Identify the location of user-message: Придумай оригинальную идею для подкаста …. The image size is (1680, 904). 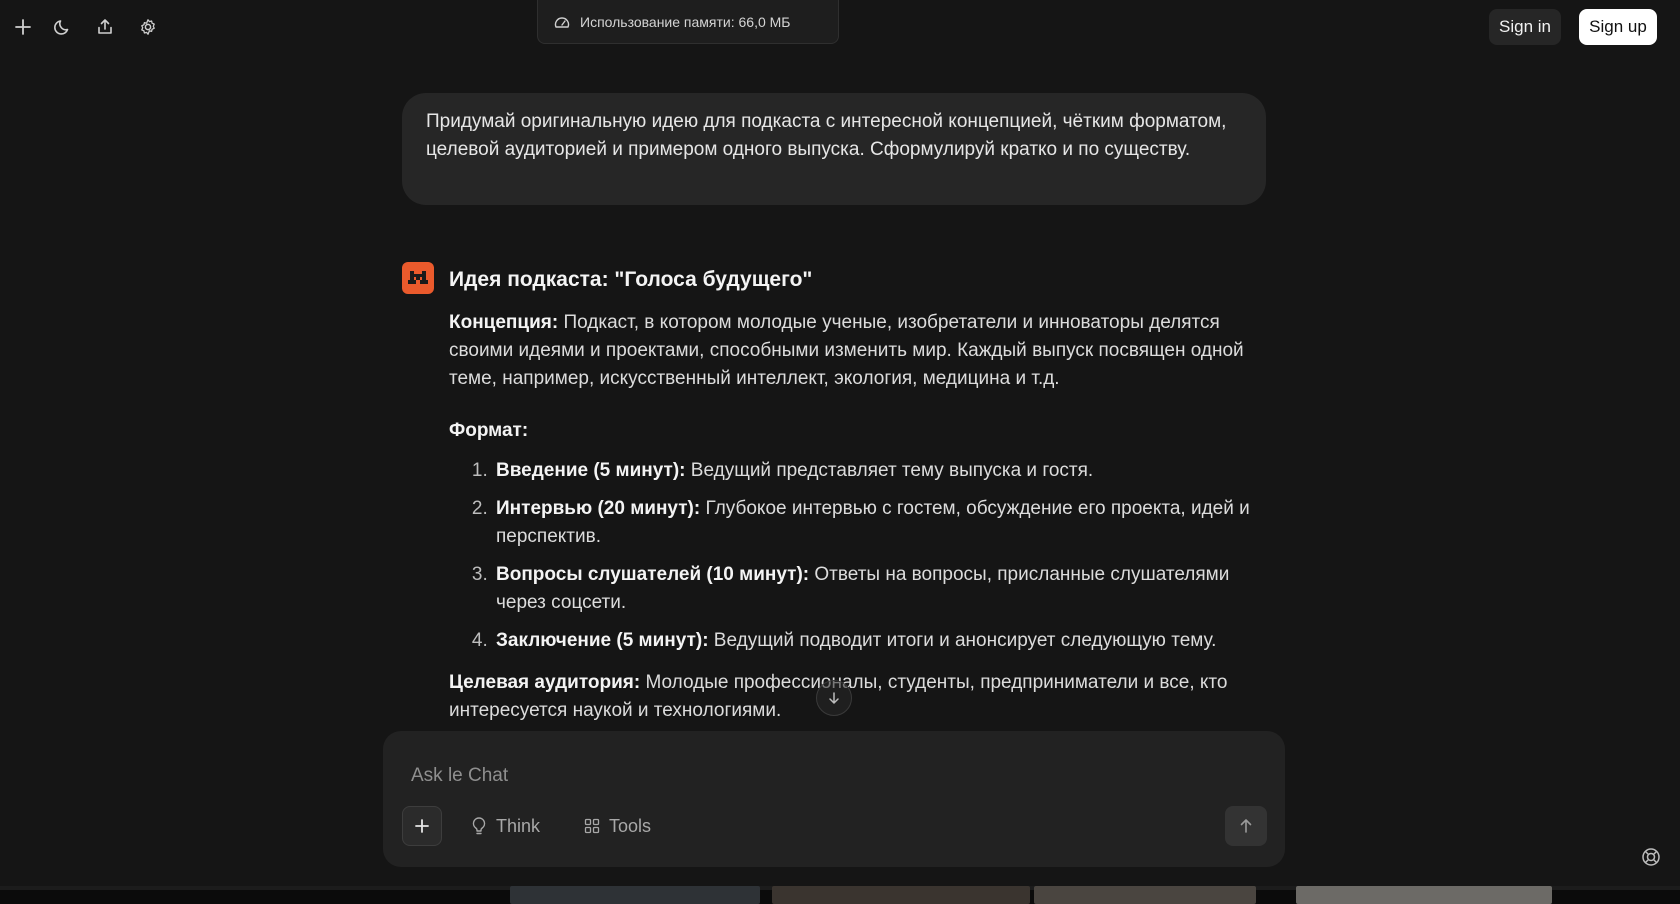
(834, 149).